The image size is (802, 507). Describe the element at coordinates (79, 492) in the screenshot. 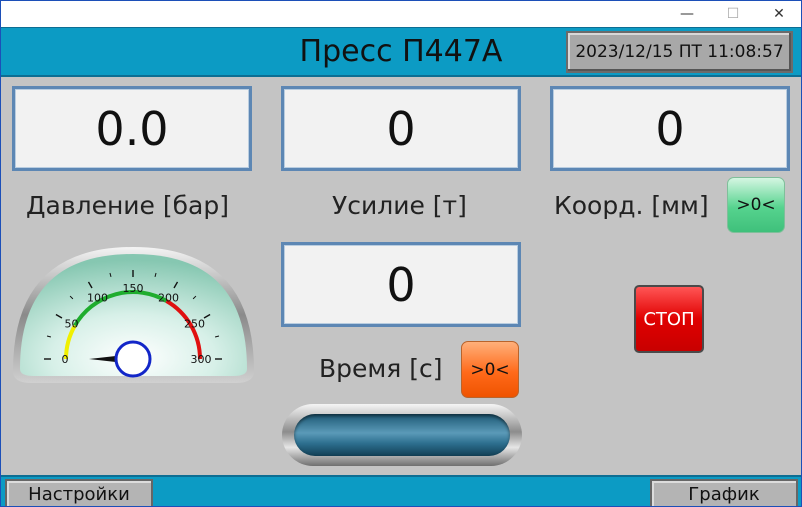

I see `settings-button: Настройки` at that location.